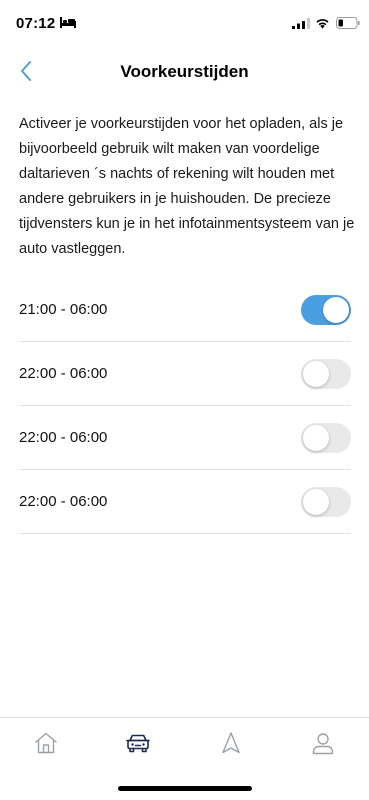 The height and width of the screenshot is (800, 369). What do you see at coordinates (301, 23) in the screenshot?
I see `signal-icon` at bounding box center [301, 23].